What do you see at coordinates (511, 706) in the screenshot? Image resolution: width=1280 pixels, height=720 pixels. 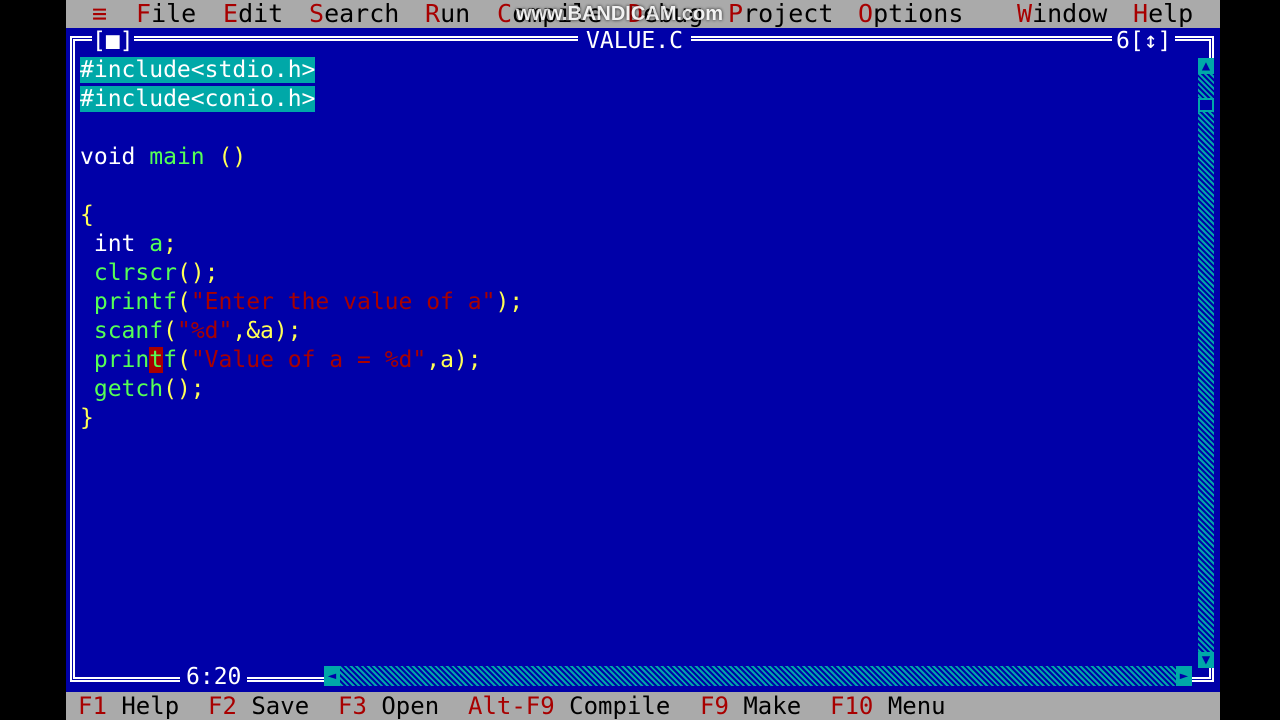 I see `status-key: Alt-F9` at bounding box center [511, 706].